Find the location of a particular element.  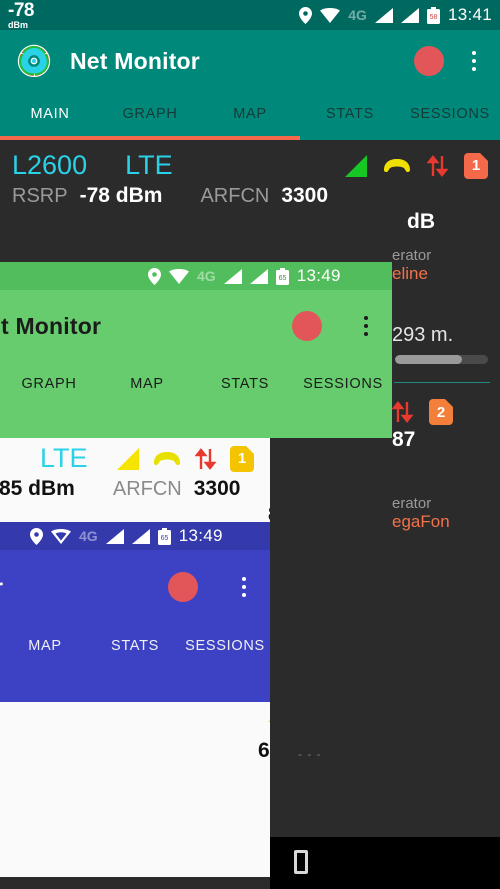

divider is located at coordinates (442, 382).